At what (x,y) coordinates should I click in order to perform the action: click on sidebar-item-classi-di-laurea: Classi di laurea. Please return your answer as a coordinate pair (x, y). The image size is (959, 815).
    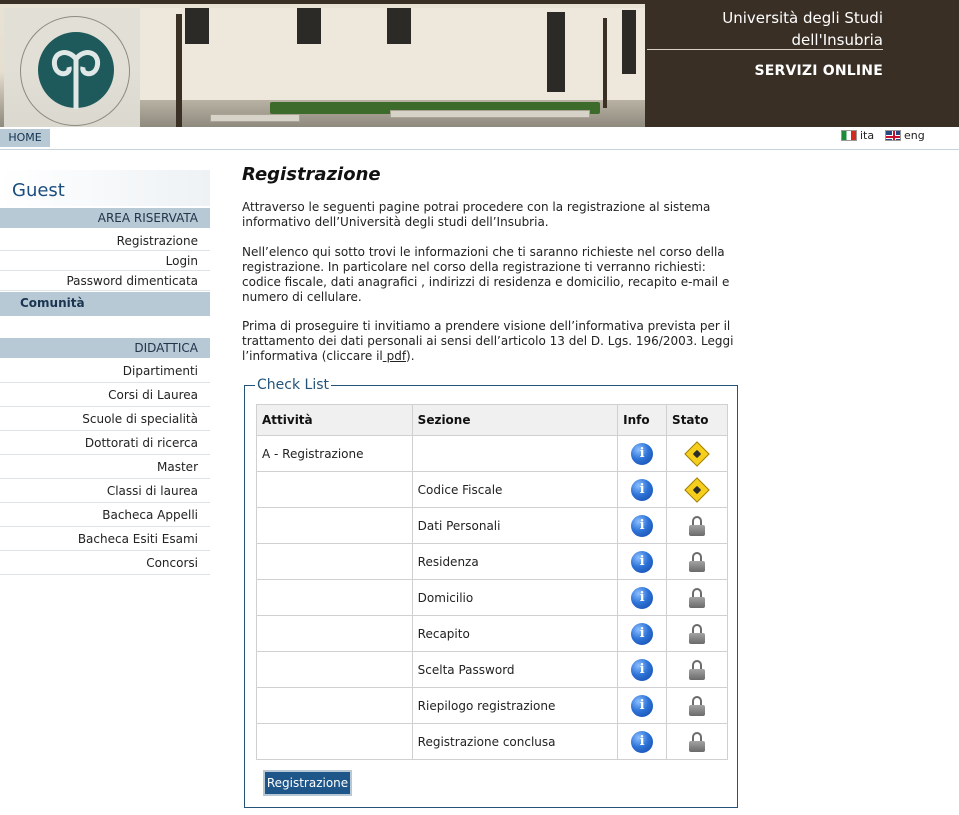
    Looking at the image, I should click on (105, 491).